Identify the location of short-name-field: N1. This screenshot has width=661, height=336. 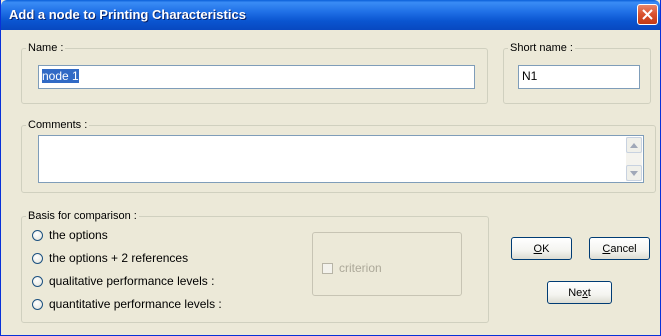
(579, 77).